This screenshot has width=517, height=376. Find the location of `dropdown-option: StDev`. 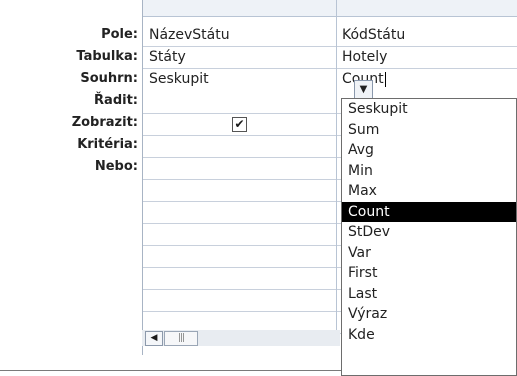

dropdown-option: StDev is located at coordinates (429, 232).